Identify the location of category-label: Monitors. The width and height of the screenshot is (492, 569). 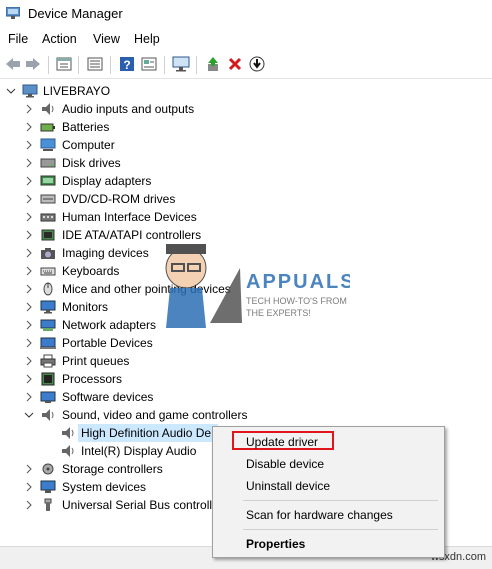
(85, 307).